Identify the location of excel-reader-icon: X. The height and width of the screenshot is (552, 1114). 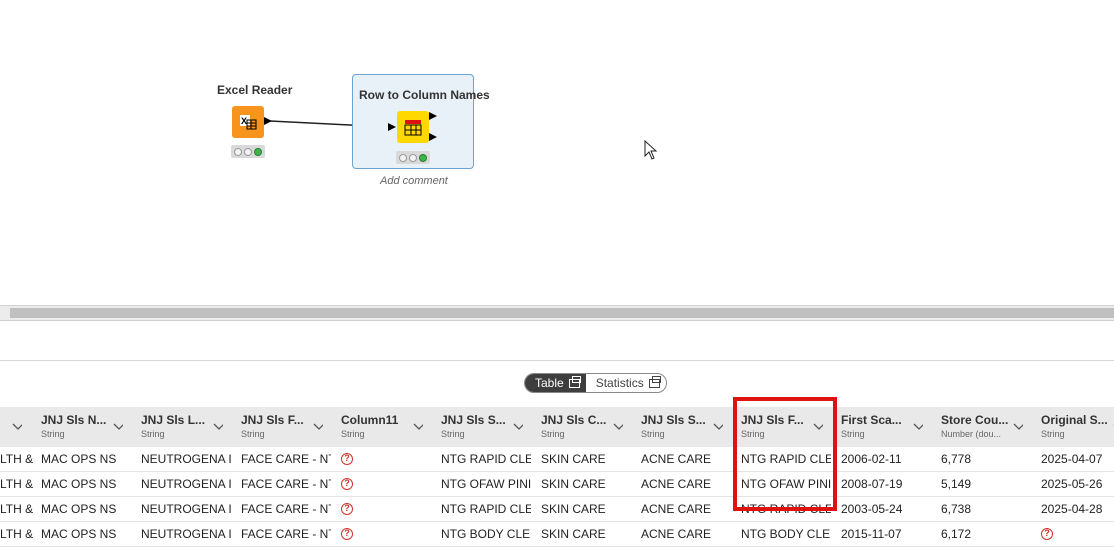
(248, 122).